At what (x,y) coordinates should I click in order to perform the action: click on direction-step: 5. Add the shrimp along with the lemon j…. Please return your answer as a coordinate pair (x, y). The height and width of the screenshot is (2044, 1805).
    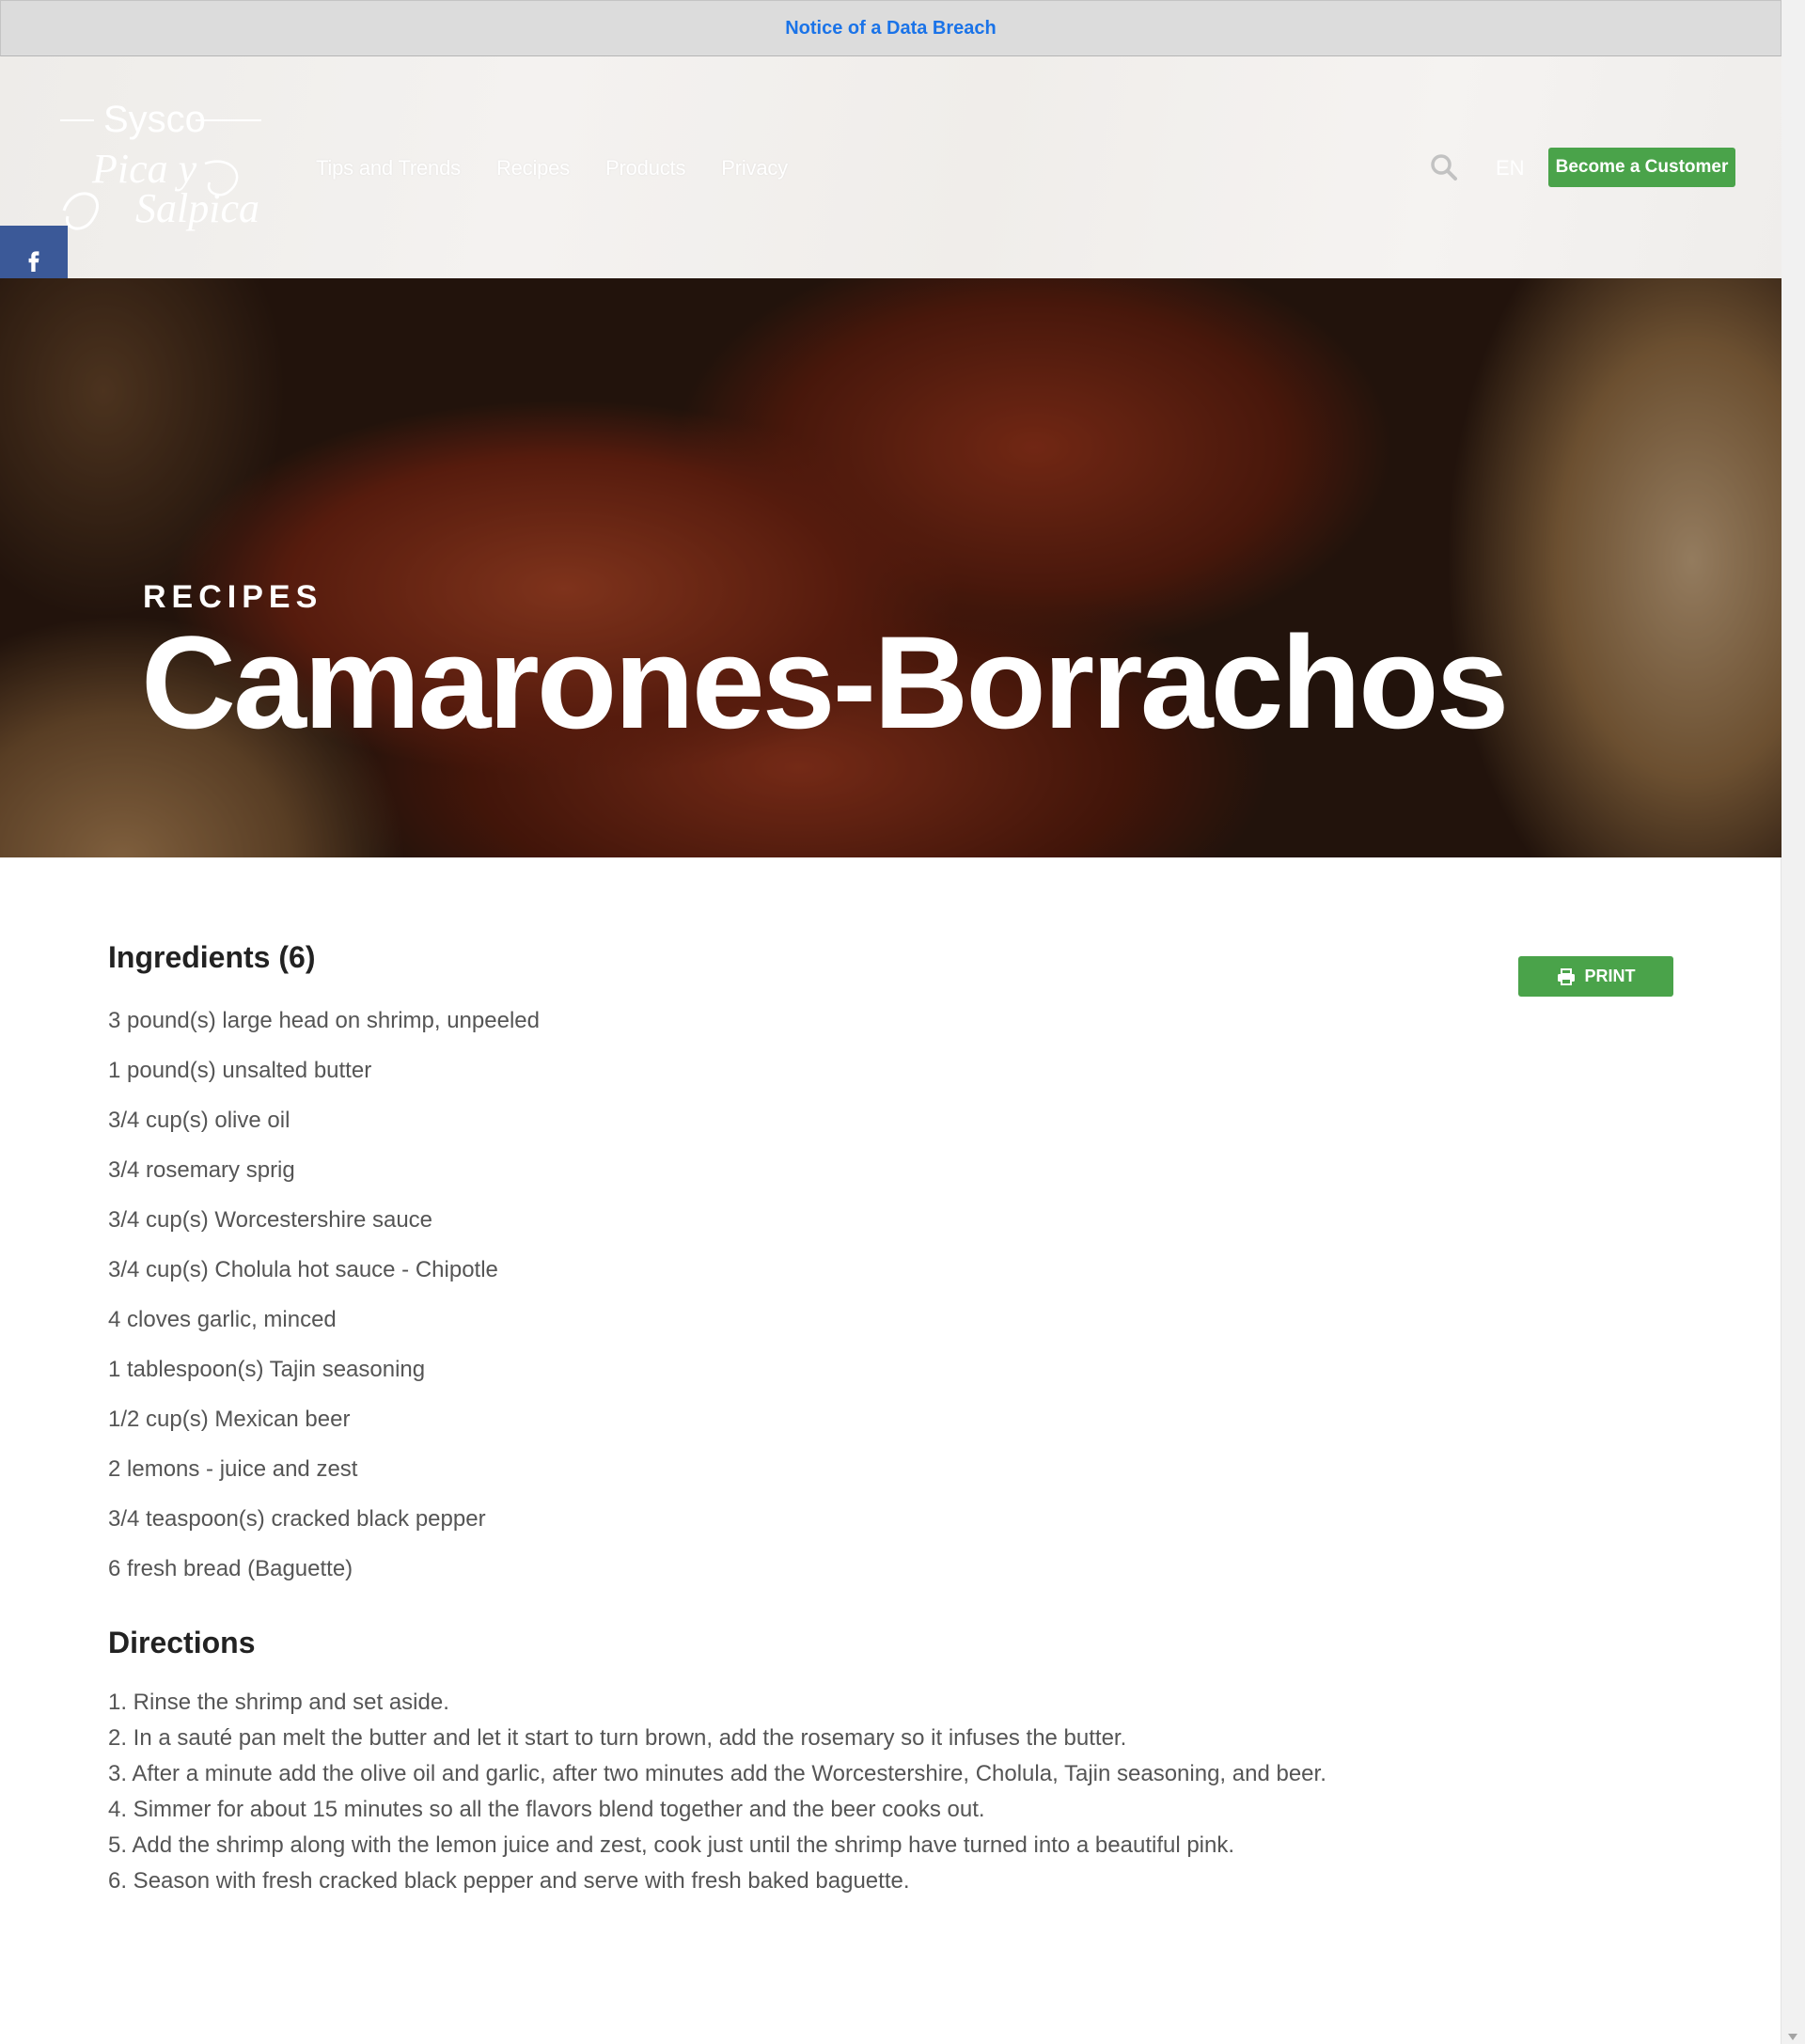
    Looking at the image, I should click on (671, 1845).